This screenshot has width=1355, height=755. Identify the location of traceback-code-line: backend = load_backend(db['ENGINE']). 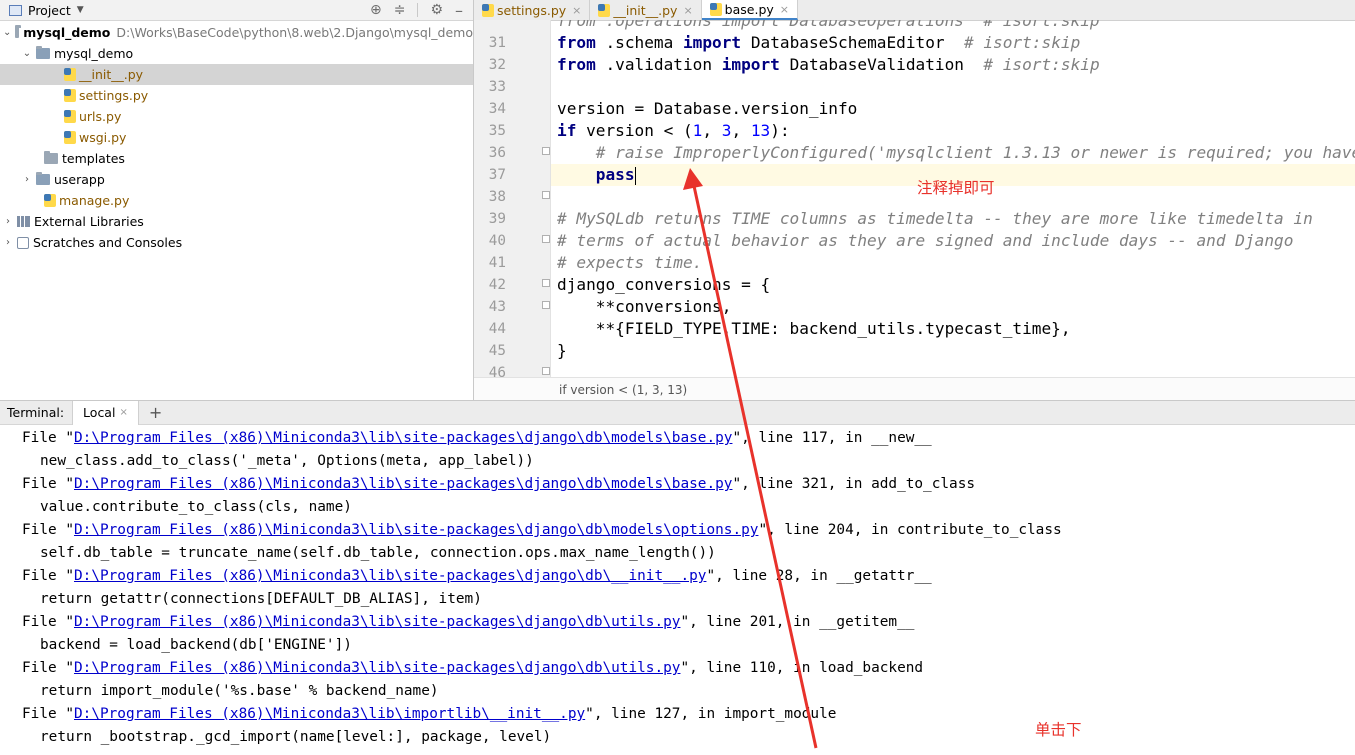
(196, 645).